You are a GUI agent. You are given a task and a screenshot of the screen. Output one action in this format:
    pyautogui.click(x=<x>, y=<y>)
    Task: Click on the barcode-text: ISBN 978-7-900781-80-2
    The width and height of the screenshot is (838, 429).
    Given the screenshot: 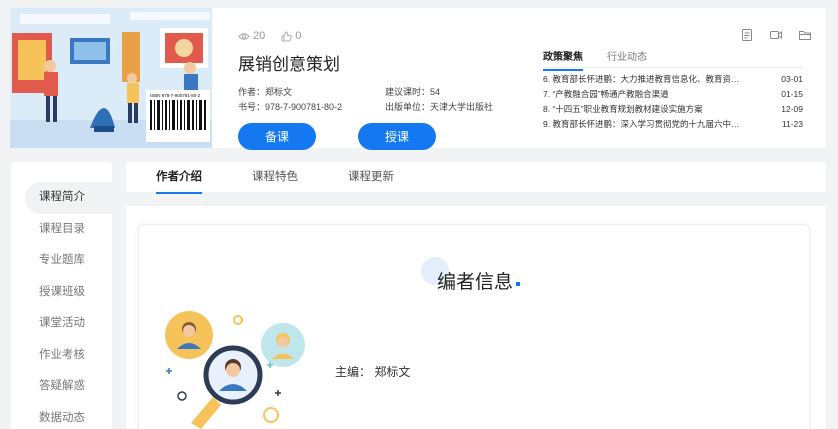 What is the action you would take?
    pyautogui.click(x=175, y=95)
    